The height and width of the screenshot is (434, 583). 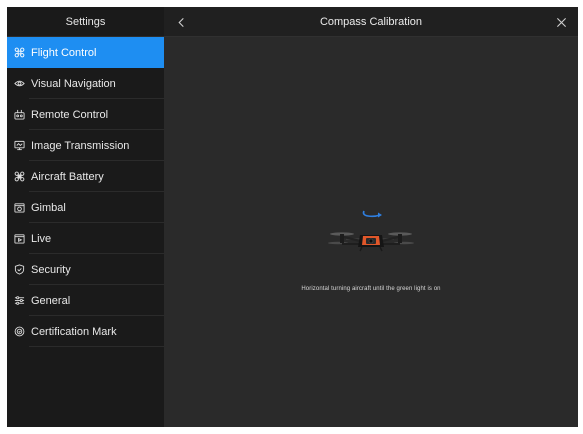 I want to click on main-header: Compass Calibration, so click(x=371, y=22).